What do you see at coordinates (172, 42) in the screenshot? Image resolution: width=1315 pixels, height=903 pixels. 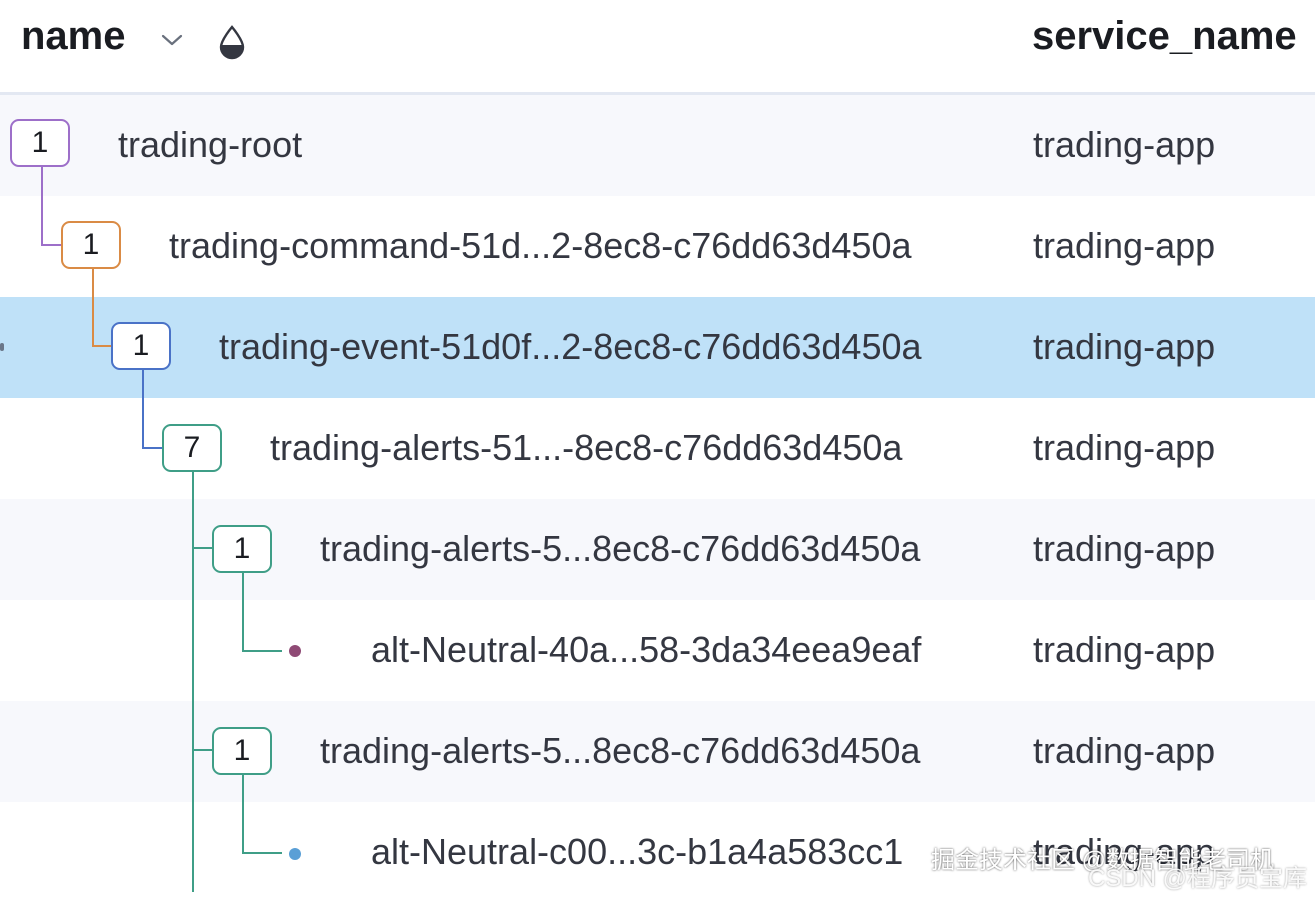 I see `chevron-down-icon` at bounding box center [172, 42].